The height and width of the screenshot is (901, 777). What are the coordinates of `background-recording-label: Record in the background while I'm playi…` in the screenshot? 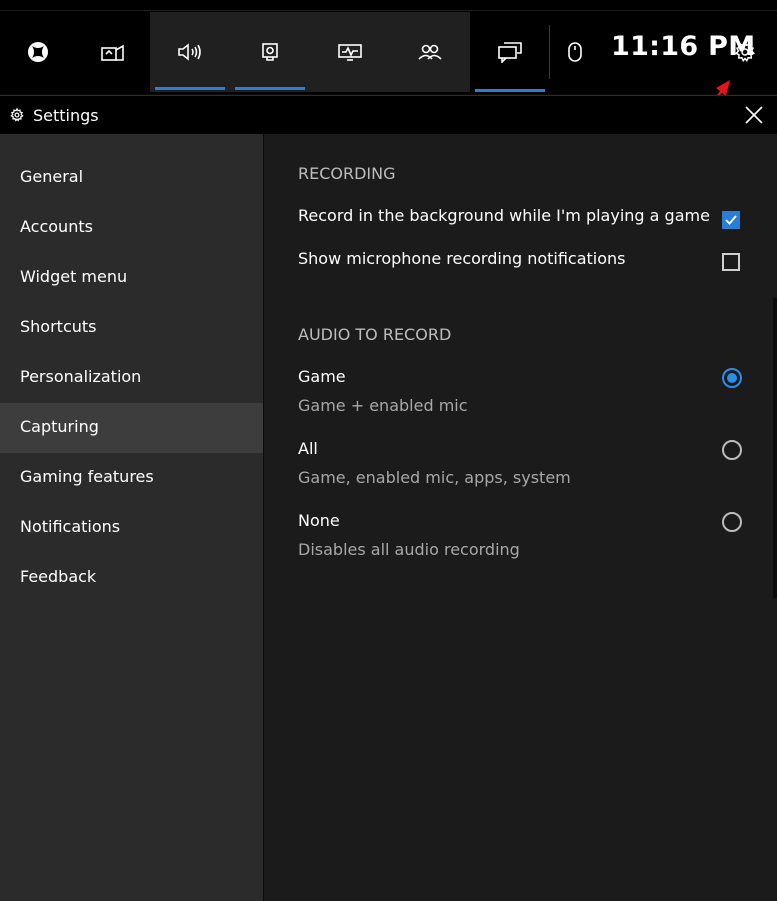 It's located at (504, 215).